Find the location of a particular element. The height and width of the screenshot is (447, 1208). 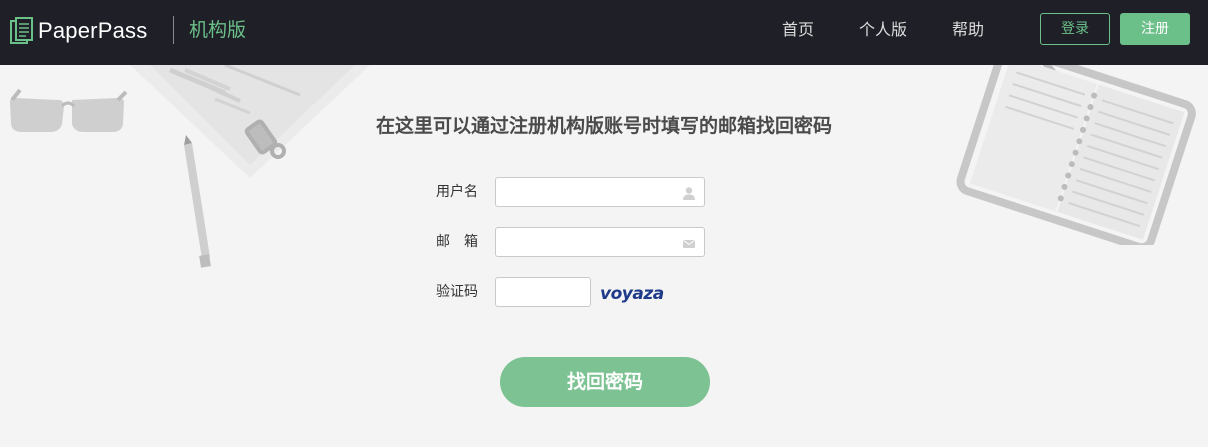

top-navbar: PaperPass 机构版 首页 个人版 帮助 登录 注册 is located at coordinates (604, 32).